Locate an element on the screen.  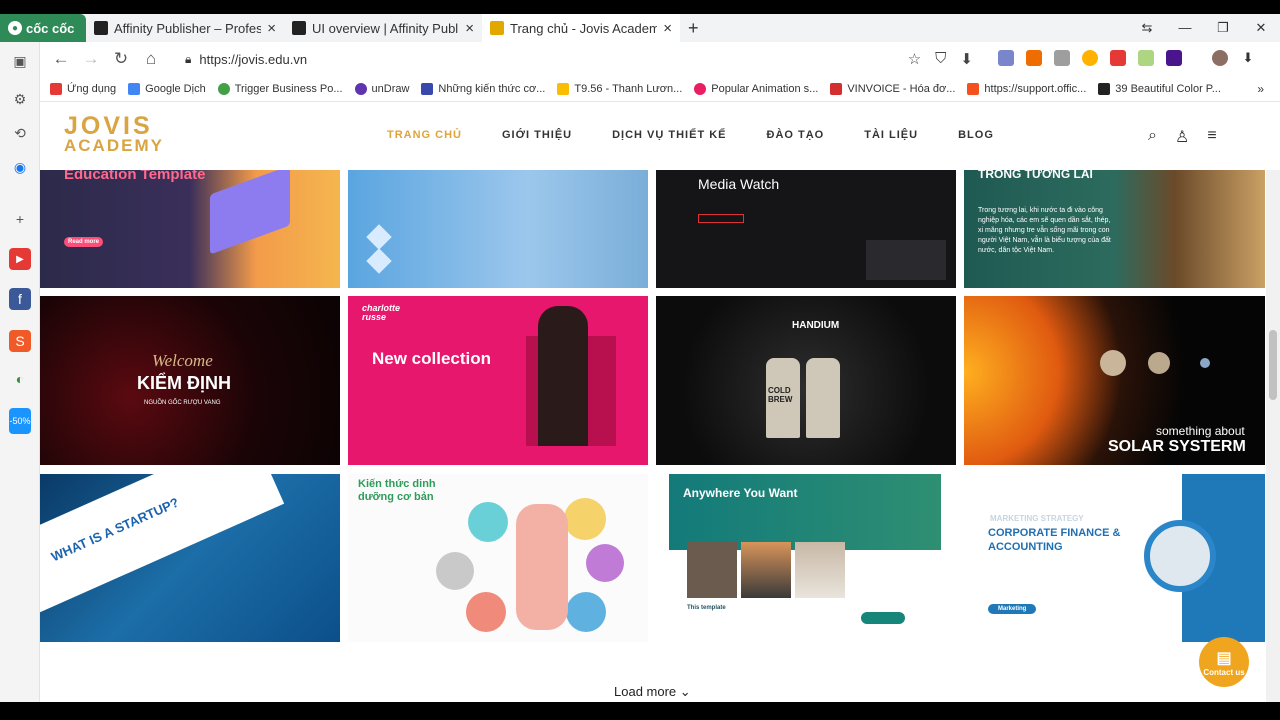
bookmark-star-icon: ☆ is located at coordinates (914, 59).